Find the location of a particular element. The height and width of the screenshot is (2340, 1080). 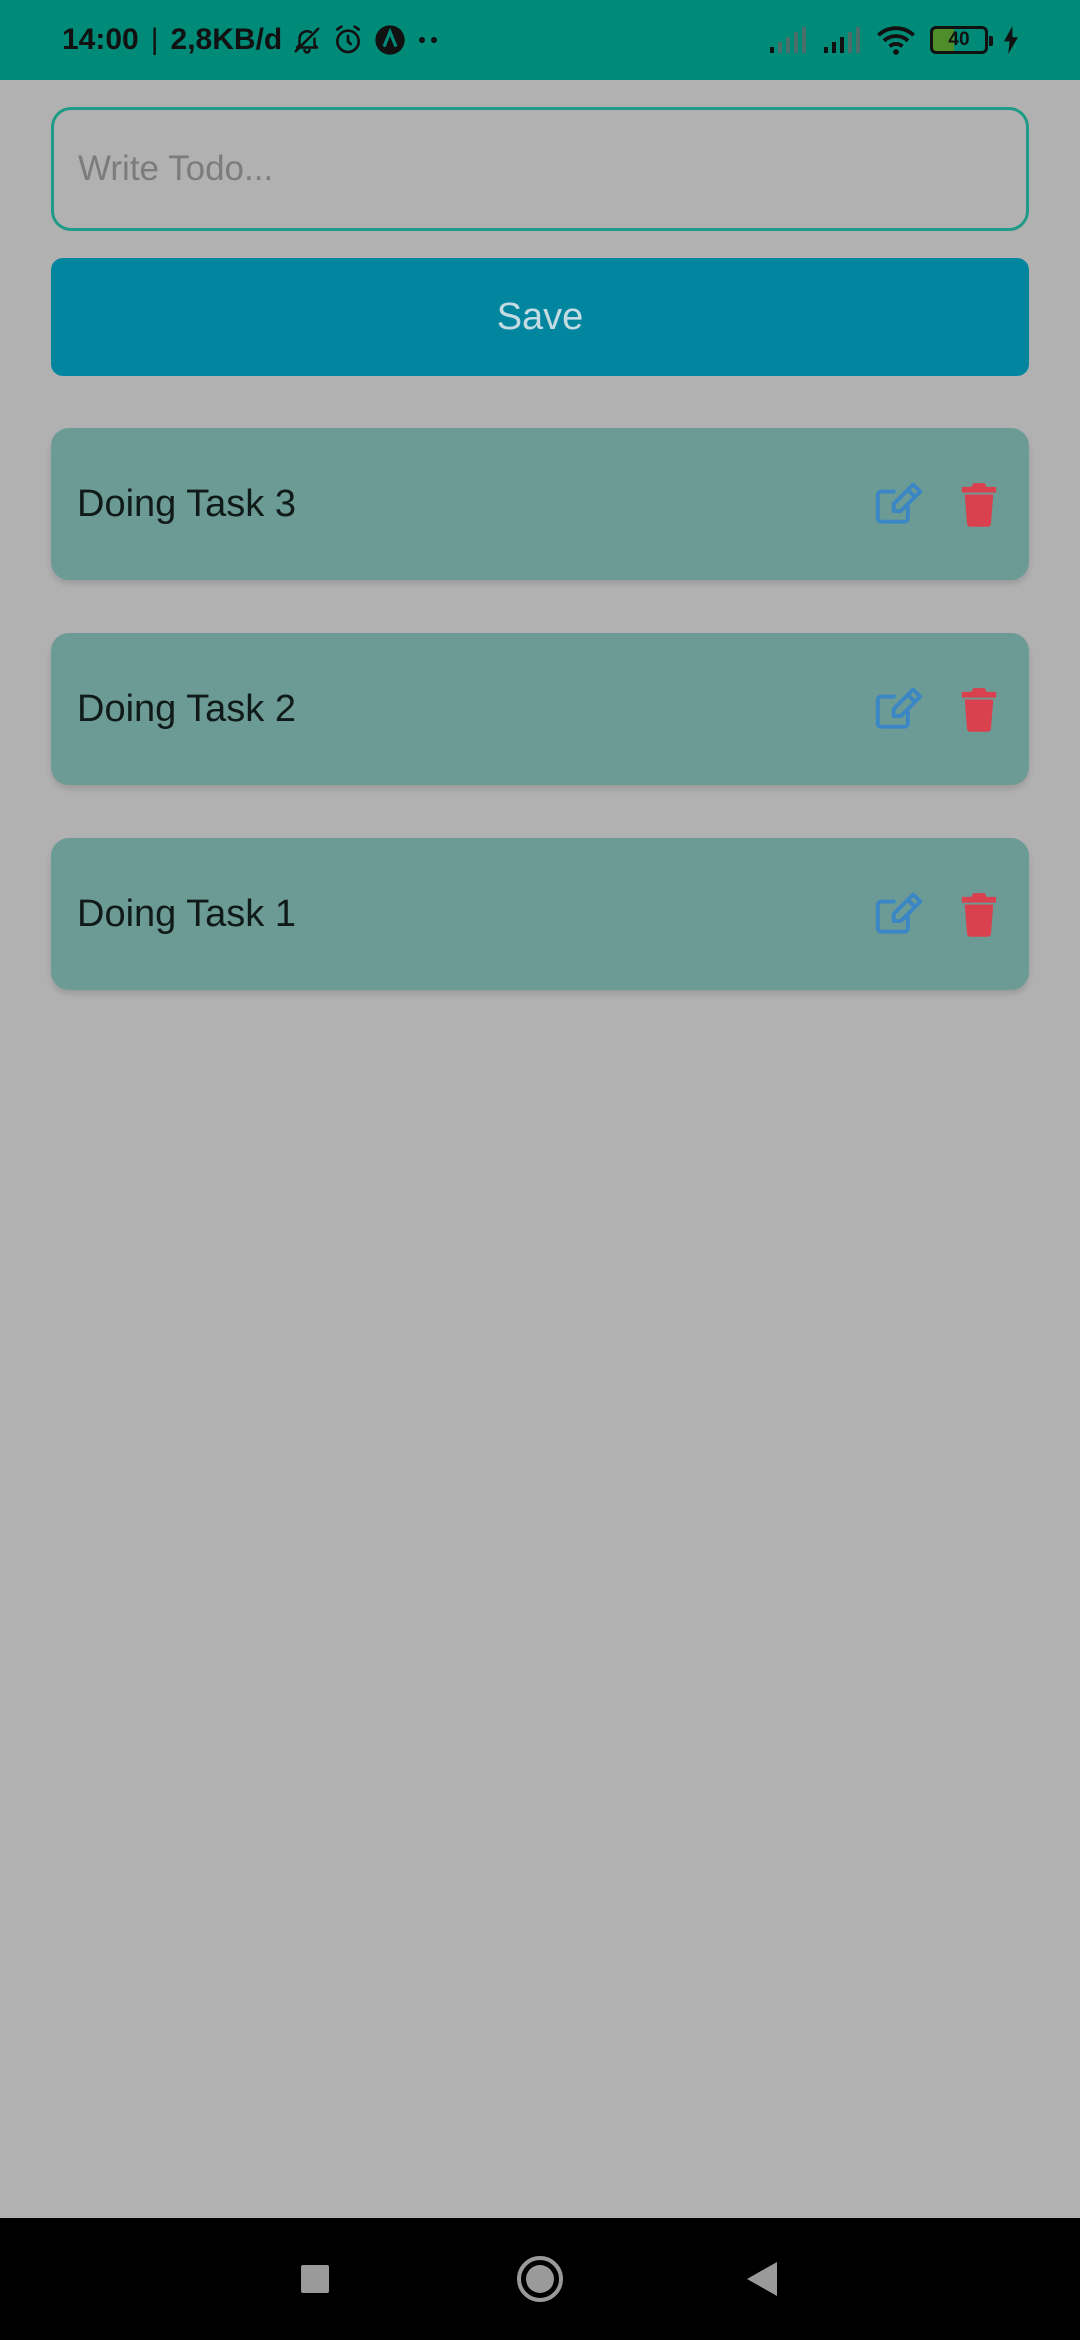

app-notification-icon is located at coordinates (390, 40).